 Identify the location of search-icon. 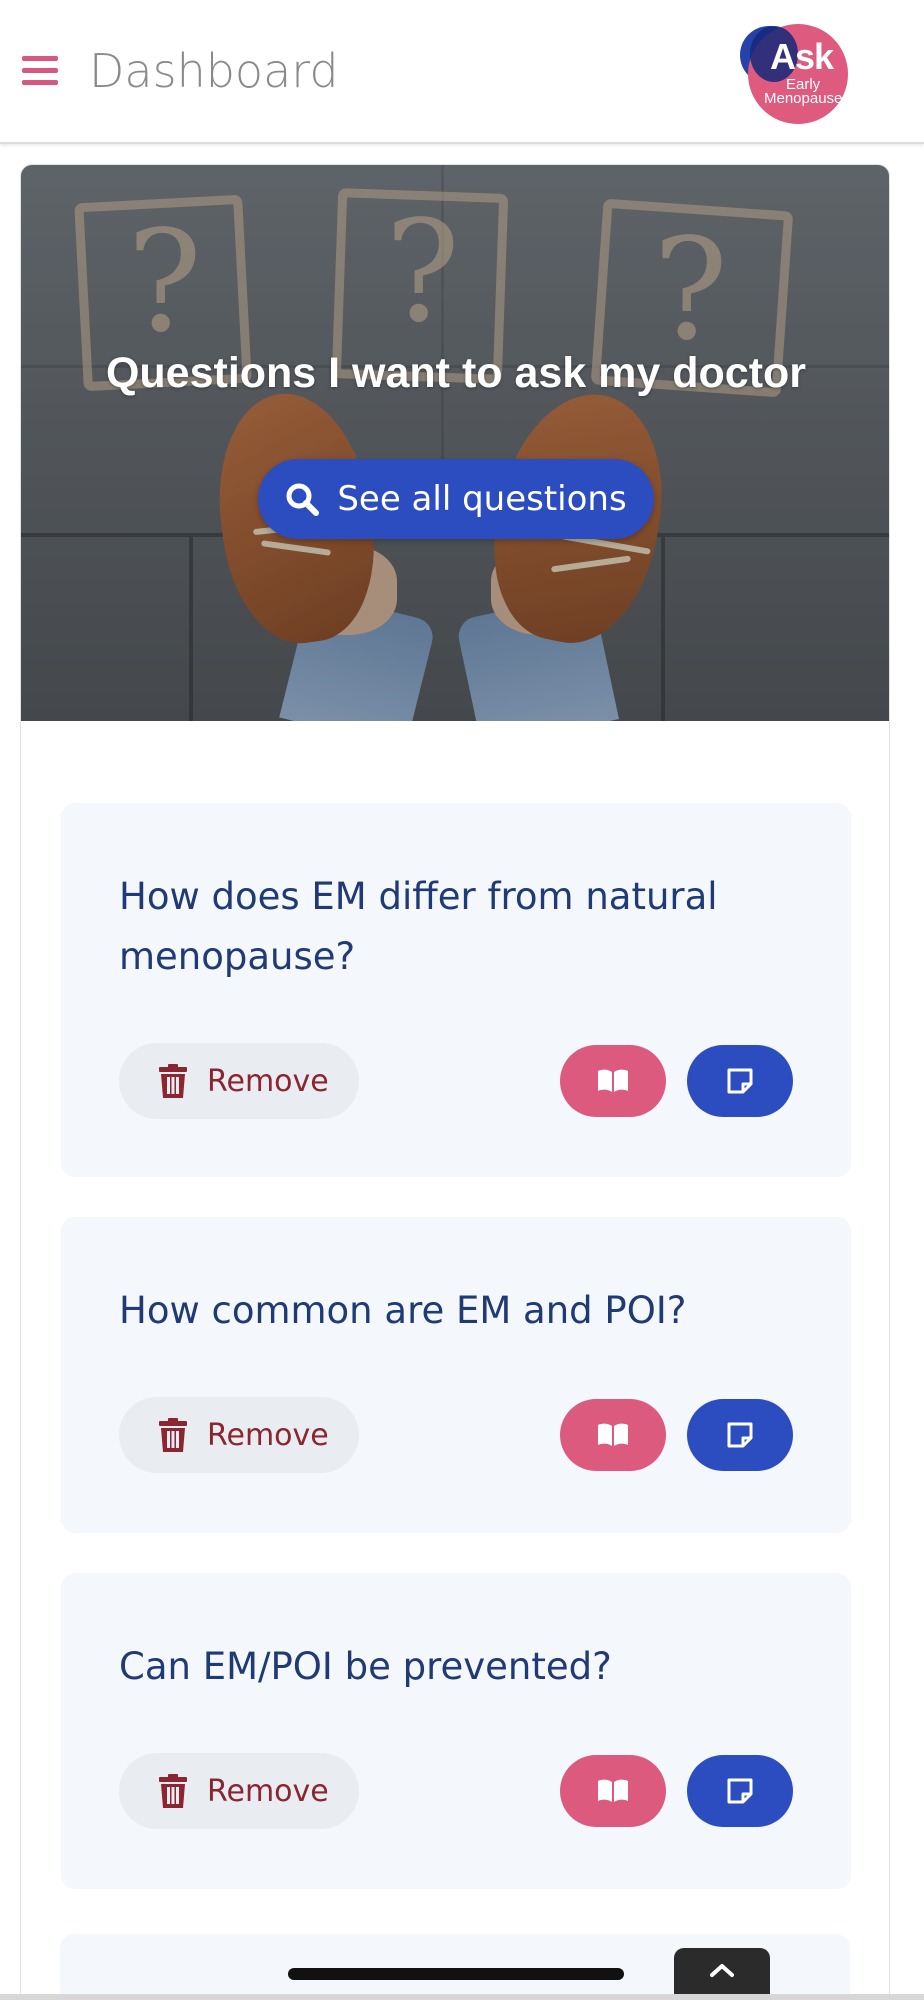
(303, 499).